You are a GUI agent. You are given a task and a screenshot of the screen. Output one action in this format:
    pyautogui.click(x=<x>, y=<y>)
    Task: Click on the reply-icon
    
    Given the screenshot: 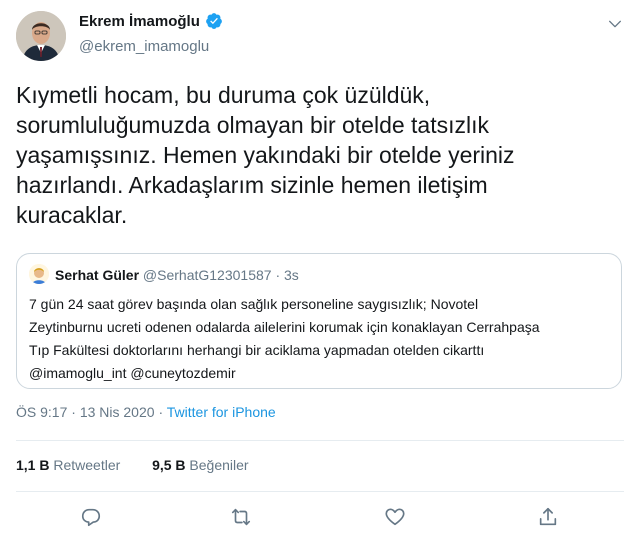 What is the action you would take?
    pyautogui.click(x=92, y=518)
    